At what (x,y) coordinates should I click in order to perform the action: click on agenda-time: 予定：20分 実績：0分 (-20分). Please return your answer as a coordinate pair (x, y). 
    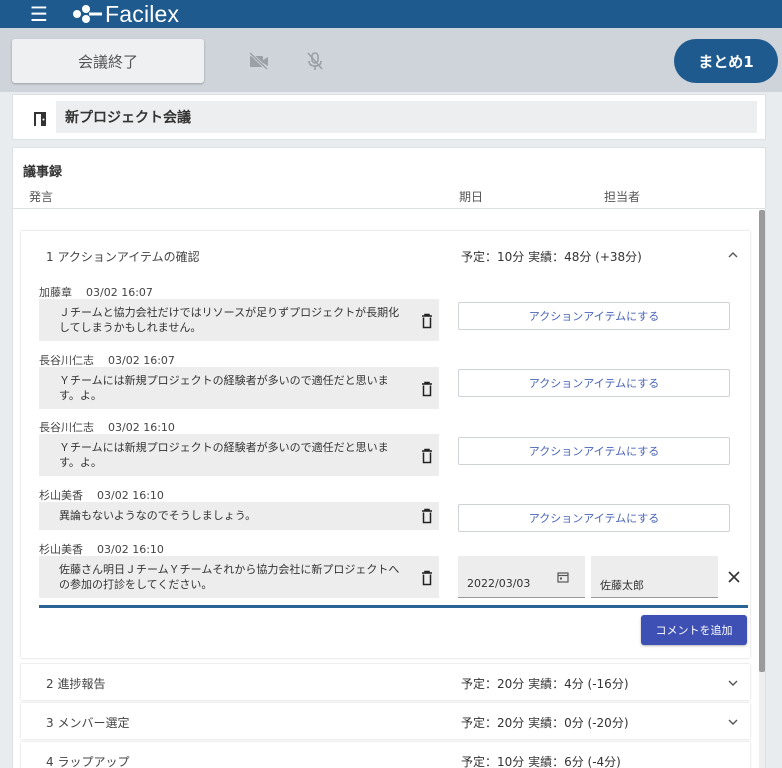
    Looking at the image, I should click on (545, 723).